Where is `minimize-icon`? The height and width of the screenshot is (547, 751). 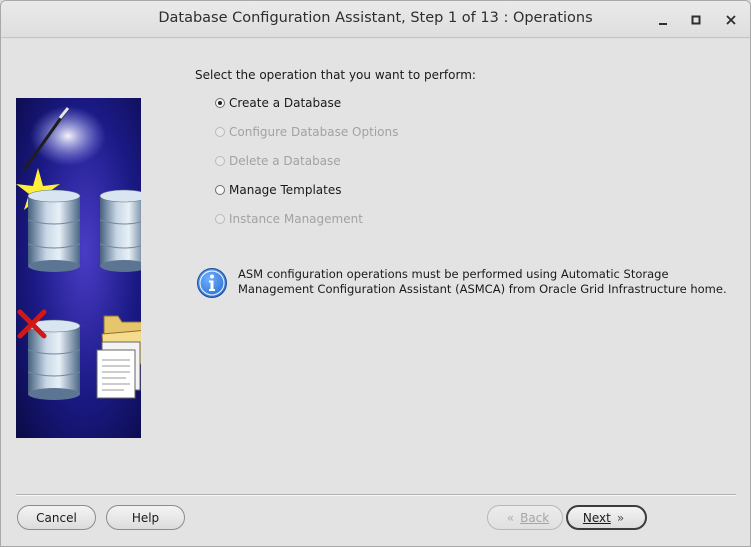 minimize-icon is located at coordinates (663, 20).